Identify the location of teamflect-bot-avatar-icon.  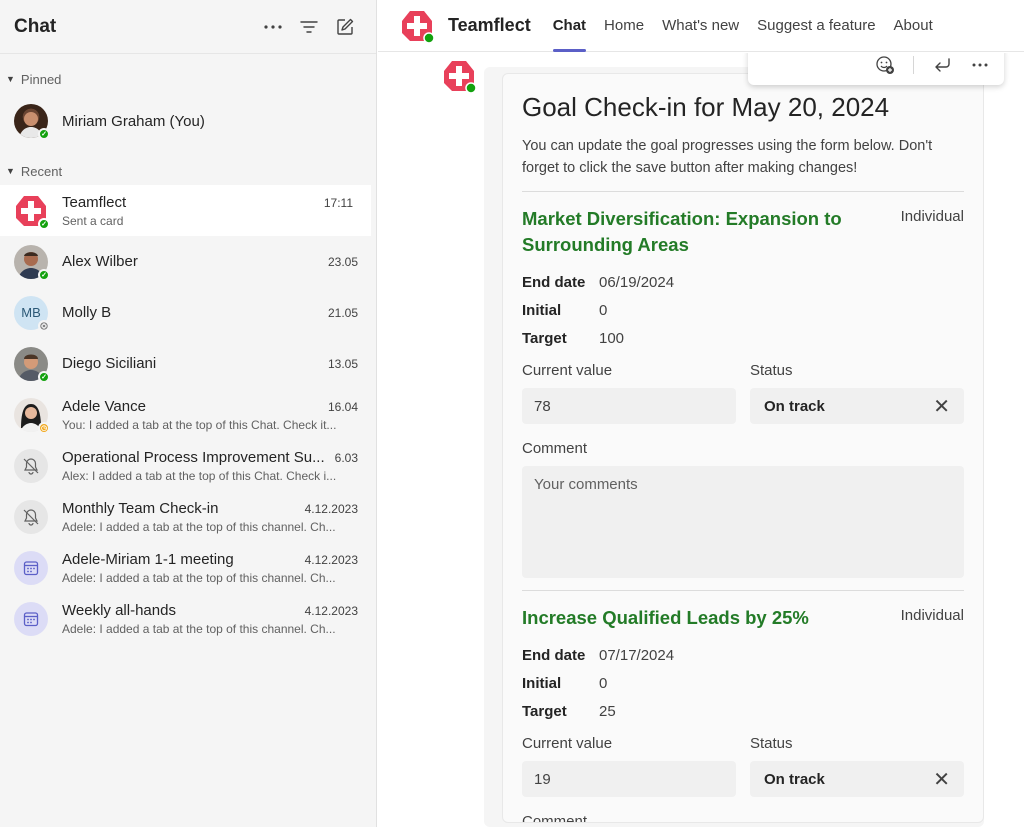
(459, 76).